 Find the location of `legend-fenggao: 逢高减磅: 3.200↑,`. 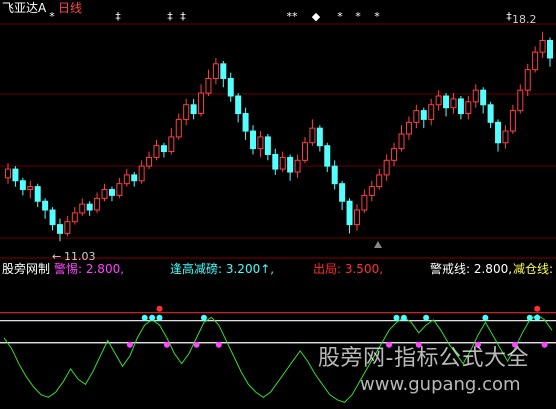

legend-fenggao: 逢高减磅: 3.200↑, is located at coordinates (222, 269).